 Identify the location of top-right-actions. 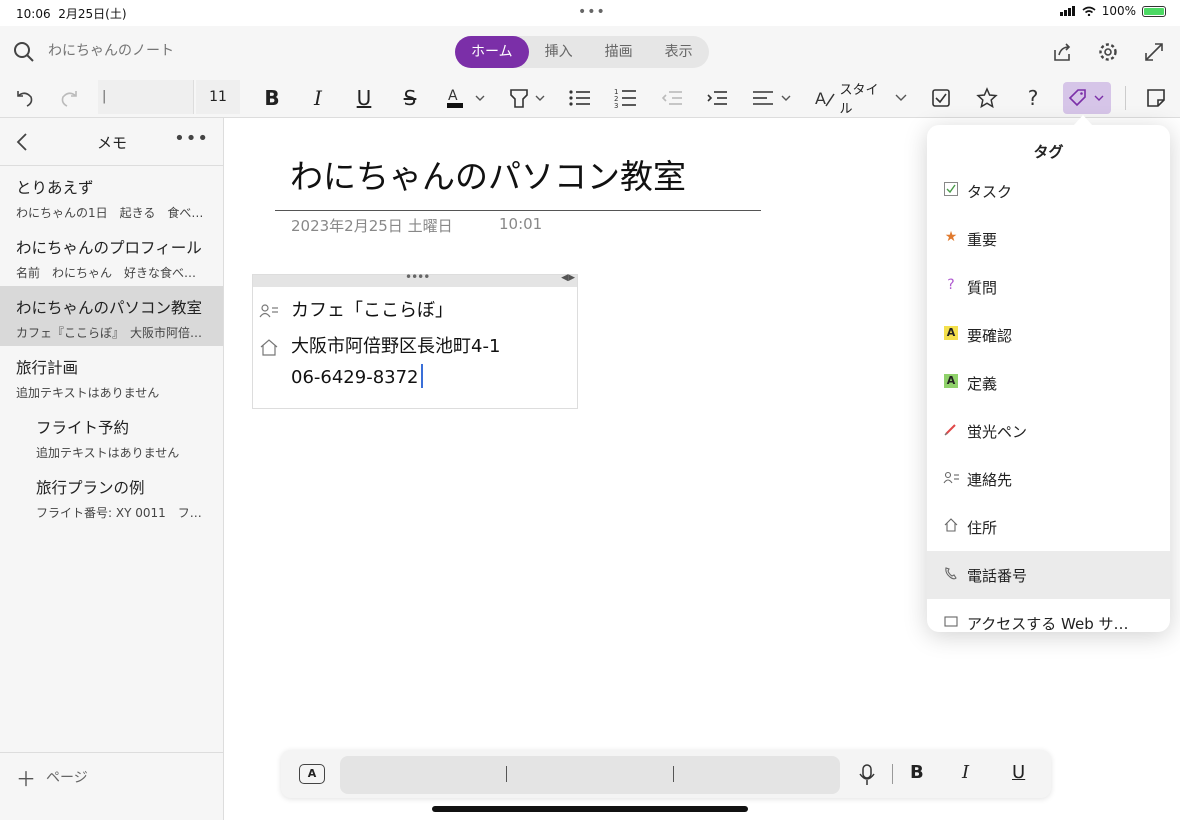
(1108, 52).